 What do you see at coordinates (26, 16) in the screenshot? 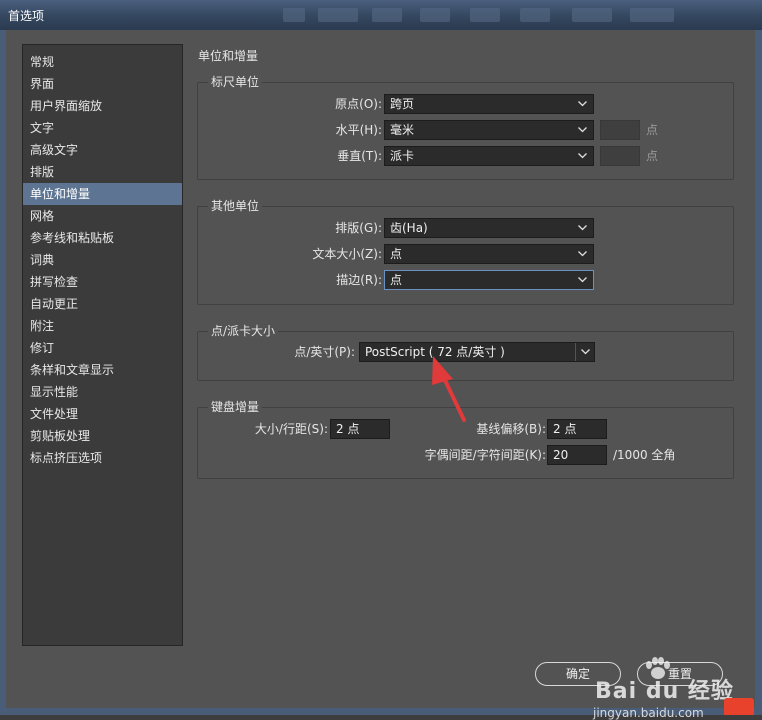
I see `window-title: 首选项` at bounding box center [26, 16].